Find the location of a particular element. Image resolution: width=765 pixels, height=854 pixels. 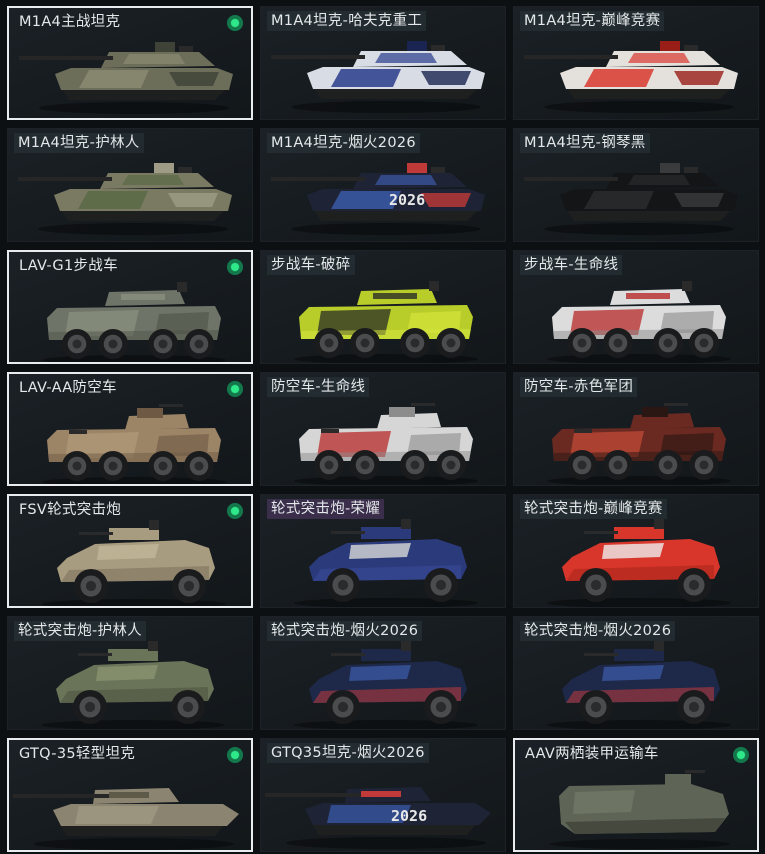

skin-card: 2026 M1A4坦克-烟火2026 is located at coordinates (383, 185).